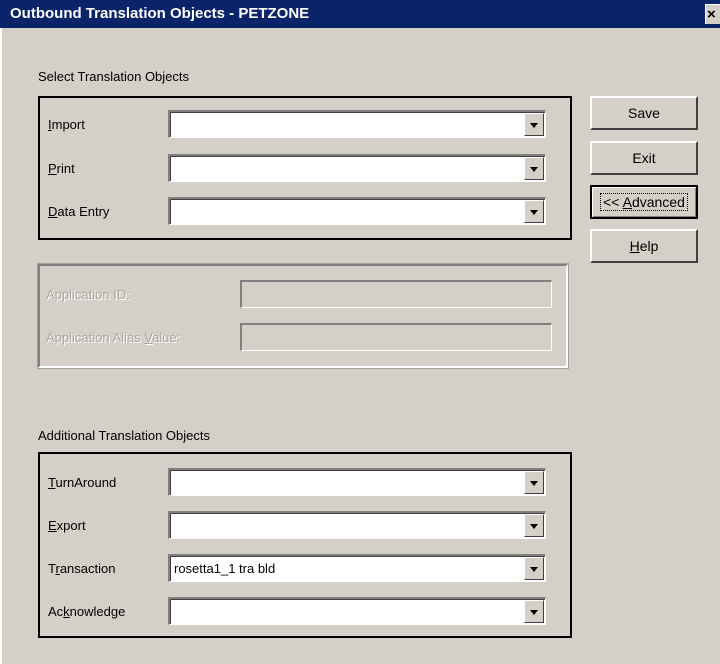 The height and width of the screenshot is (664, 720). Describe the element at coordinates (357, 482) in the screenshot. I see `turnaround-combobox` at that location.